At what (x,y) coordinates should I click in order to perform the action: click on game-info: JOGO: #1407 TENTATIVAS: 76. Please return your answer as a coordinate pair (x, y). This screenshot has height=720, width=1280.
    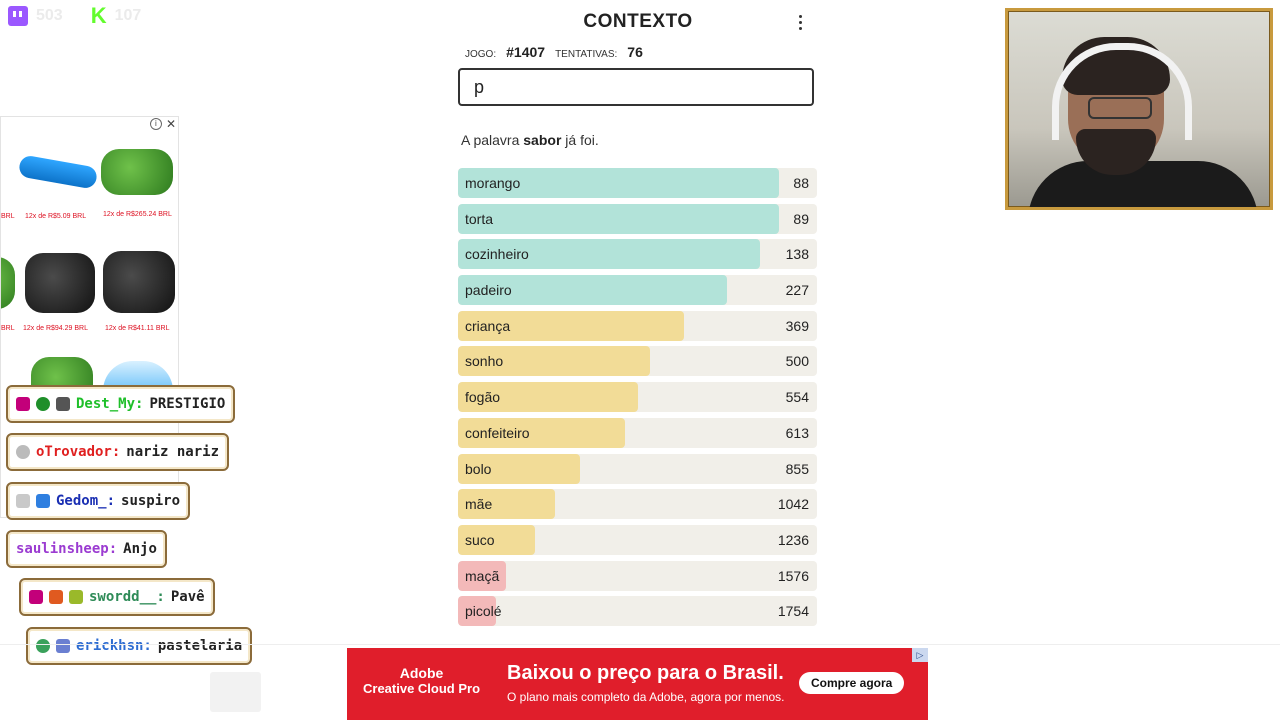
    Looking at the image, I should click on (638, 52).